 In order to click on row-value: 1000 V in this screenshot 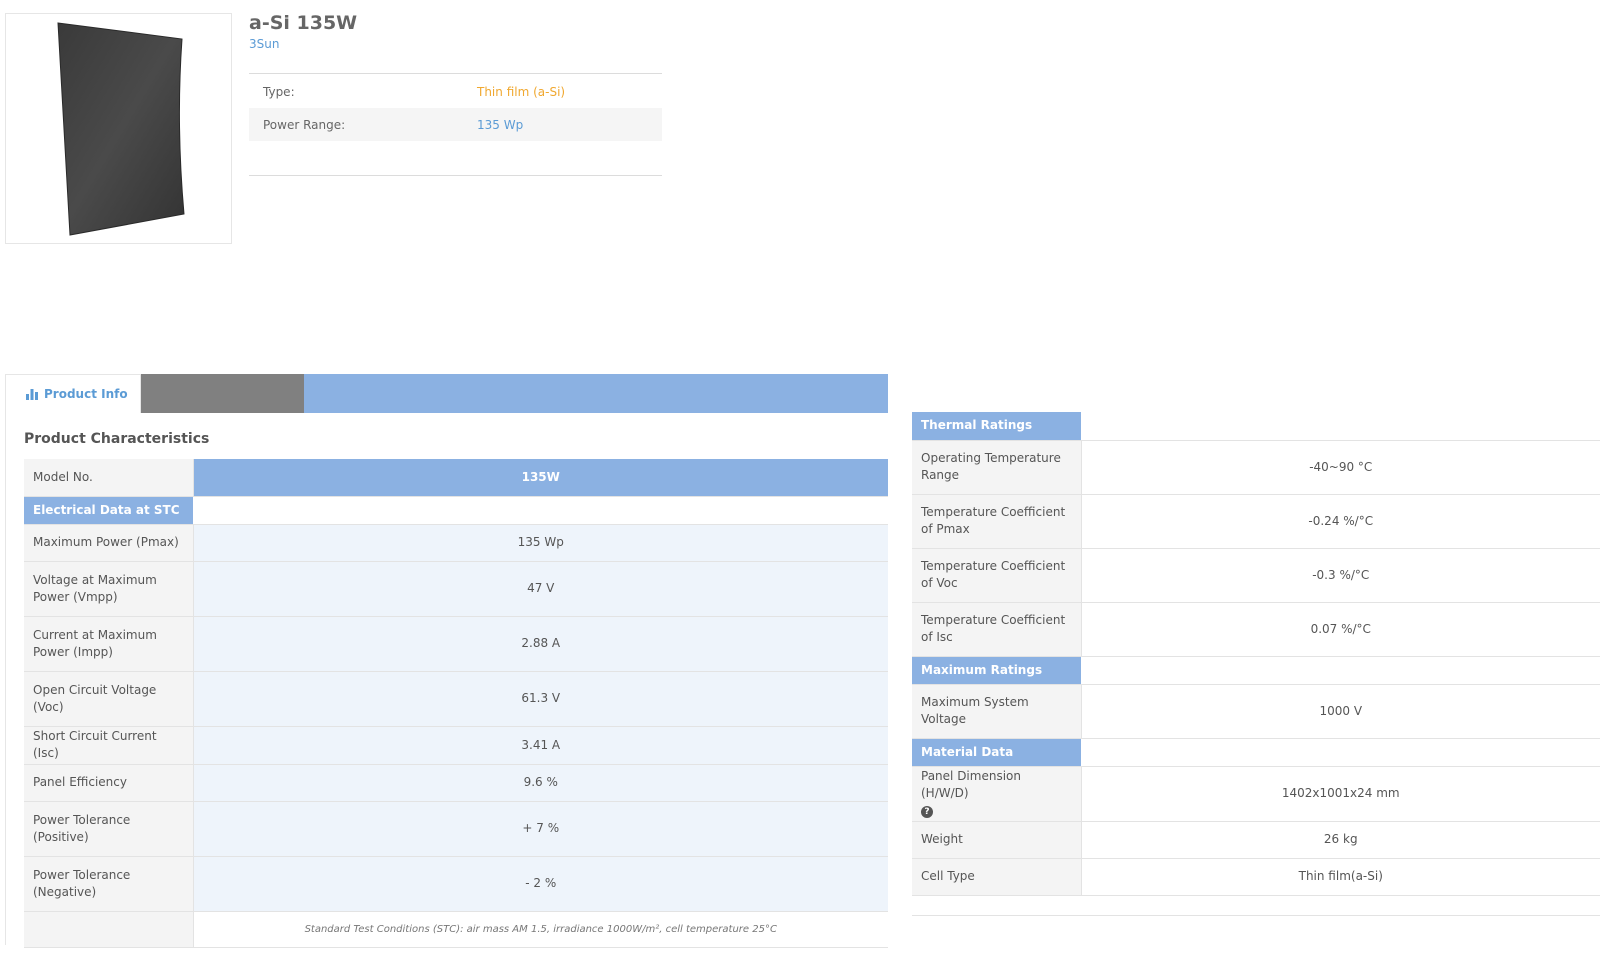, I will do `click(1340, 711)`.